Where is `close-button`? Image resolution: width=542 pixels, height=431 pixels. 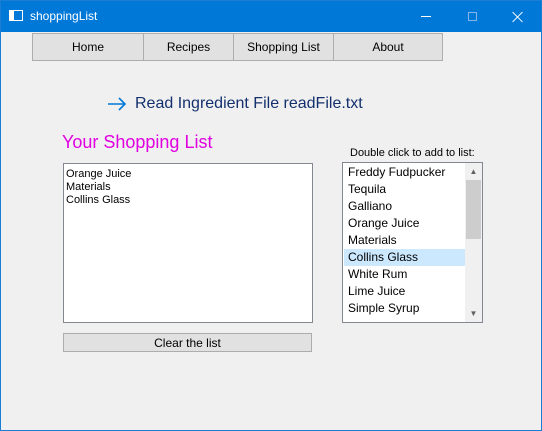
close-button is located at coordinates (518, 16).